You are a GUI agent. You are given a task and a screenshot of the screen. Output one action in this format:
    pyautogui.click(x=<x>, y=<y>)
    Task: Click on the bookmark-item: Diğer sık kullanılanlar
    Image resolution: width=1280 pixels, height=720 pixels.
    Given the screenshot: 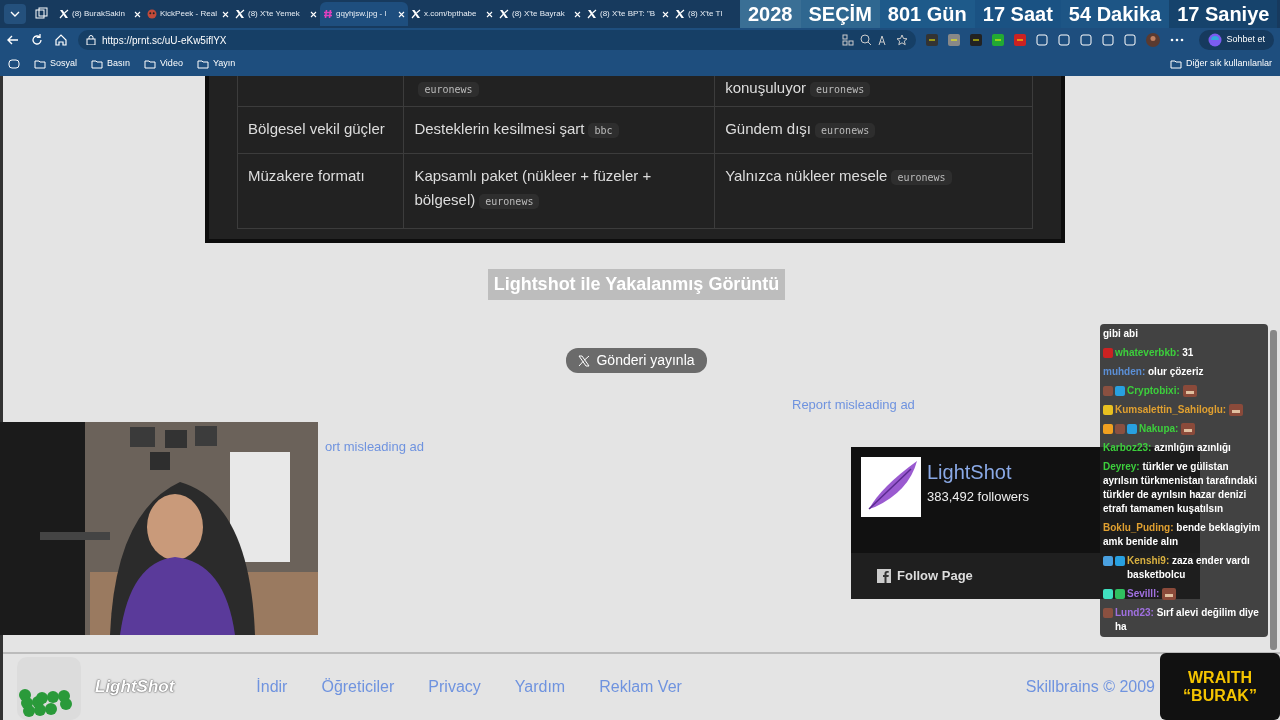 What is the action you would take?
    pyautogui.click(x=1220, y=64)
    